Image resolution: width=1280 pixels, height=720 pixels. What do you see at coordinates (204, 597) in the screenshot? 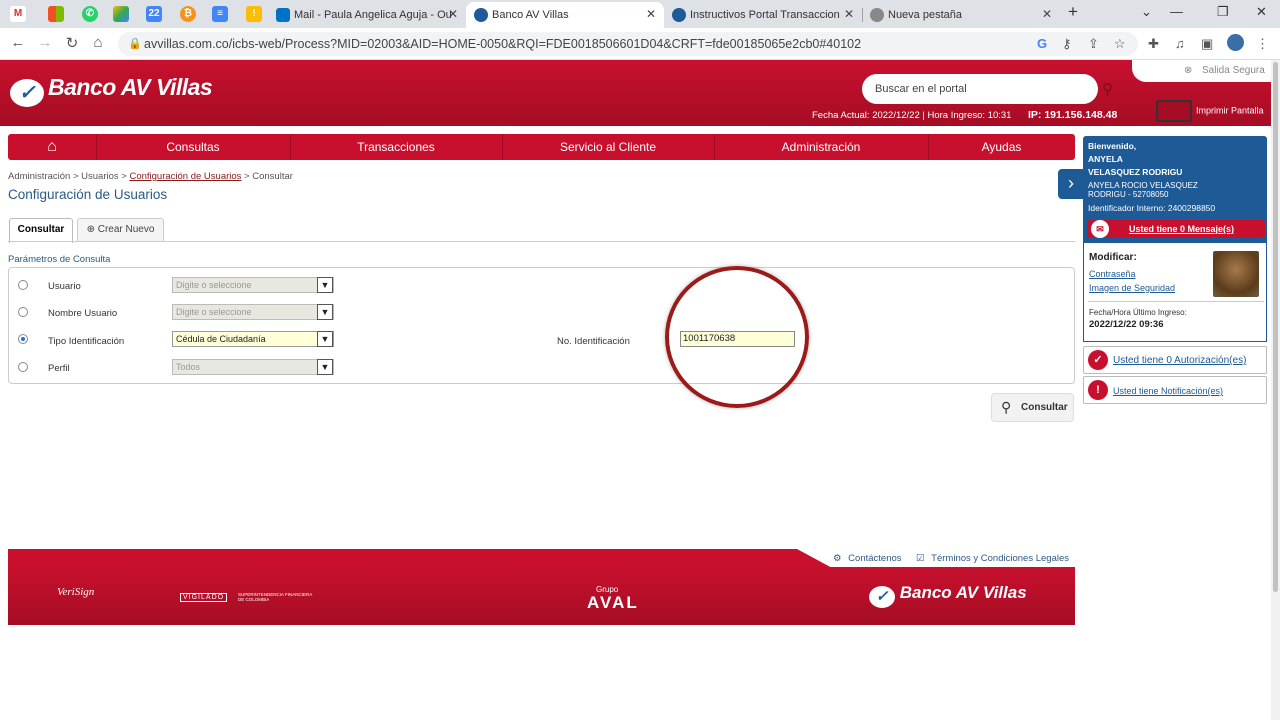
I see `vigilado-logo: VIGILADO` at bounding box center [204, 597].